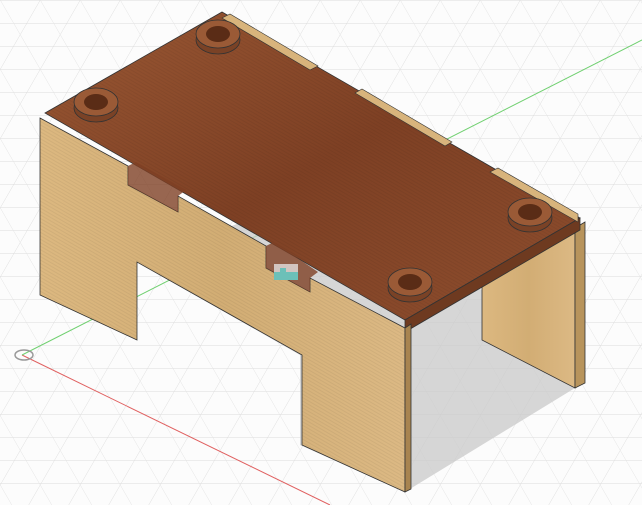 This screenshot has width=642, height=505. What do you see at coordinates (96, 105) in the screenshot?
I see `peg-left` at bounding box center [96, 105].